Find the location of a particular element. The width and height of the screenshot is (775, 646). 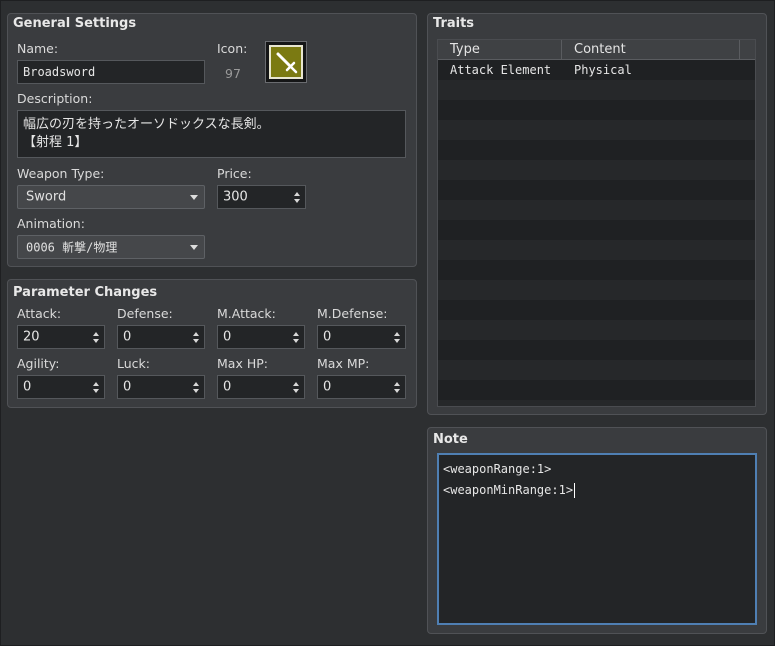

column-header-spacer is located at coordinates (747, 50).